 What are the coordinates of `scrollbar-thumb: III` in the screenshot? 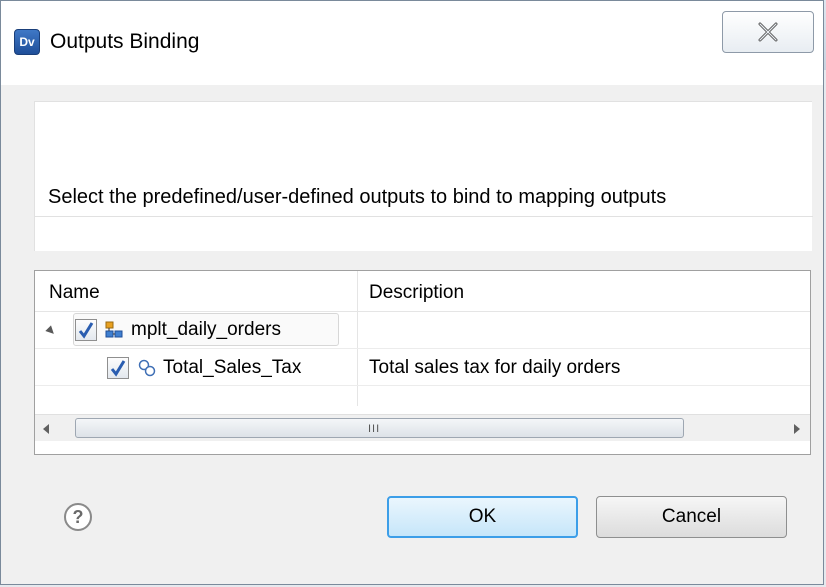 It's located at (379, 428).